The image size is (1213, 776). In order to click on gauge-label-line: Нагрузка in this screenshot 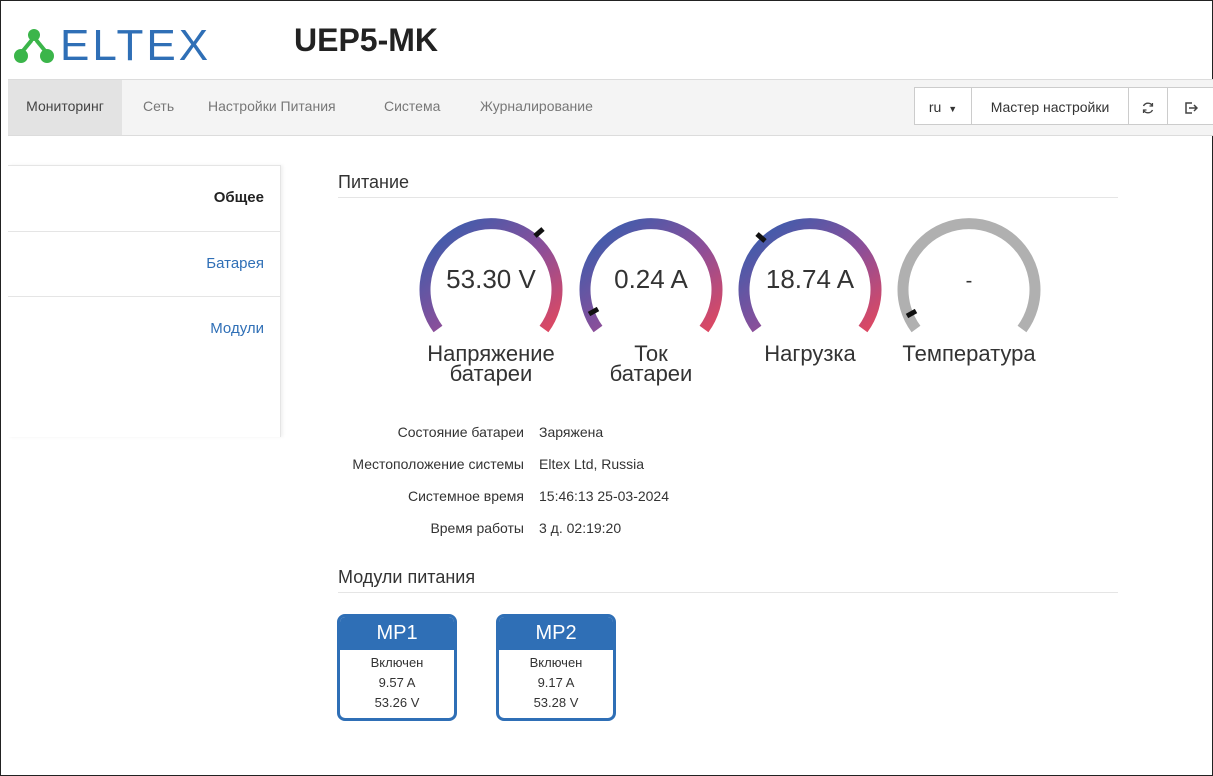, I will do `click(810, 353)`.